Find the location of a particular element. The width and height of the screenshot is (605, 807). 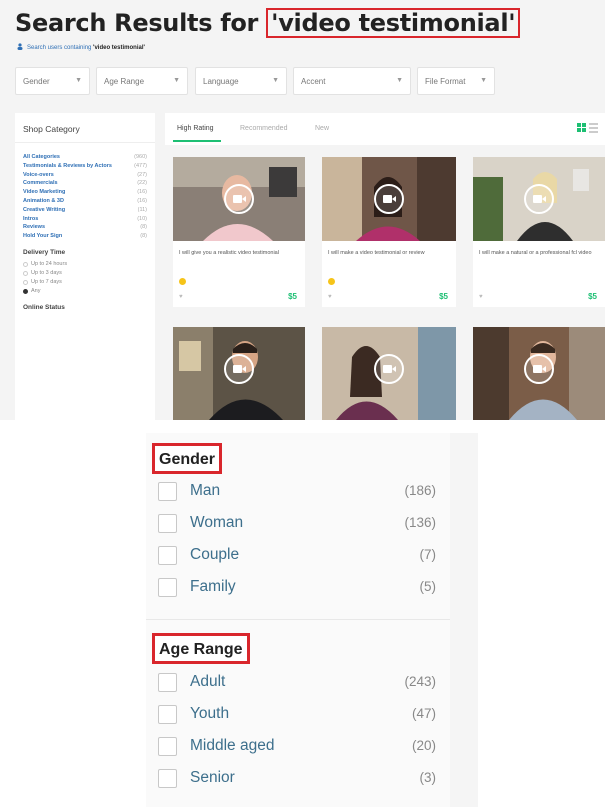

category-count: (10) is located at coordinates (142, 218).